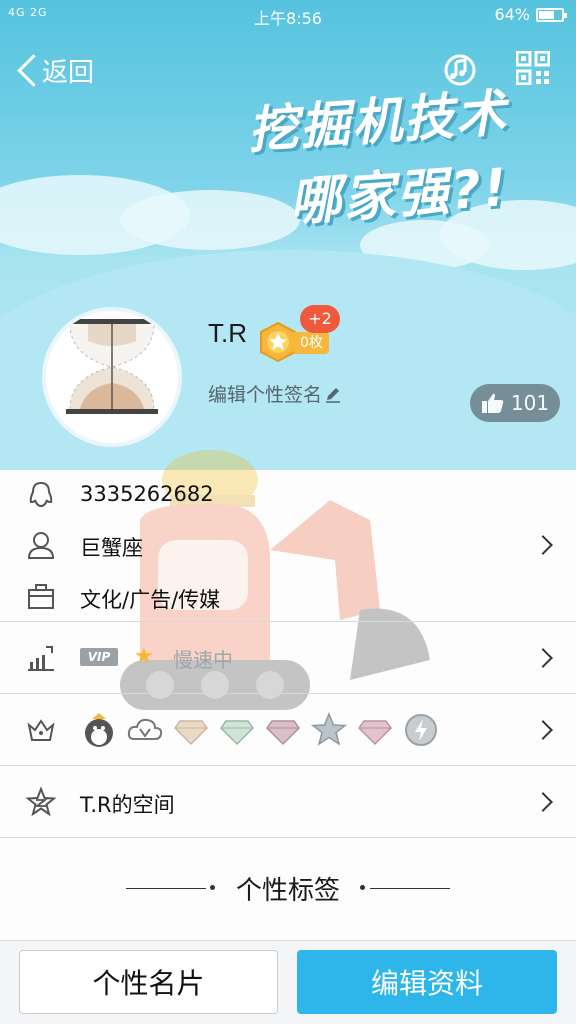 The width and height of the screenshot is (576, 1024). Describe the element at coordinates (144, 656) in the screenshot. I see `star-icon: ★` at that location.